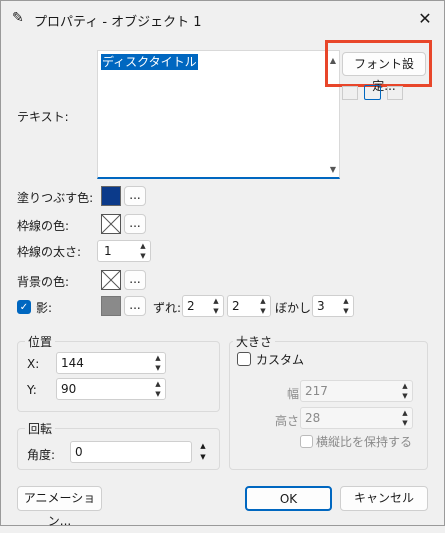 Image resolution: width=445 pixels, height=533 pixels. Describe the element at coordinates (356, 391) in the screenshot. I see `width-stepper: 217 ▲ ▼` at that location.